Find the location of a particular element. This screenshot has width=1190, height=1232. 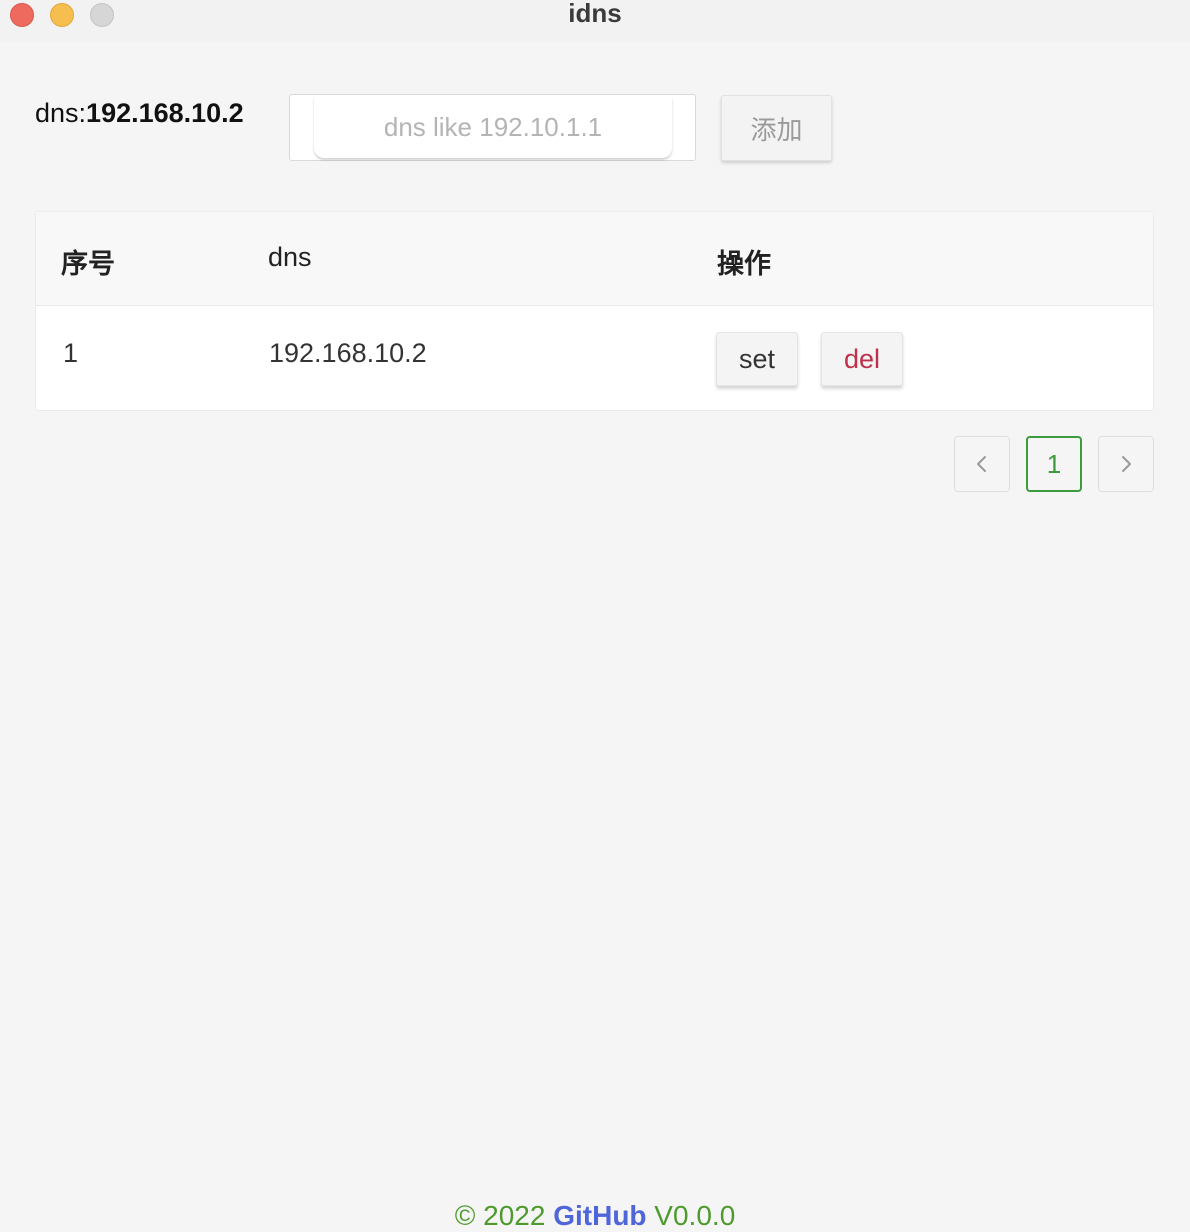

footer-copyright: © 2022 is located at coordinates (504, 1215).